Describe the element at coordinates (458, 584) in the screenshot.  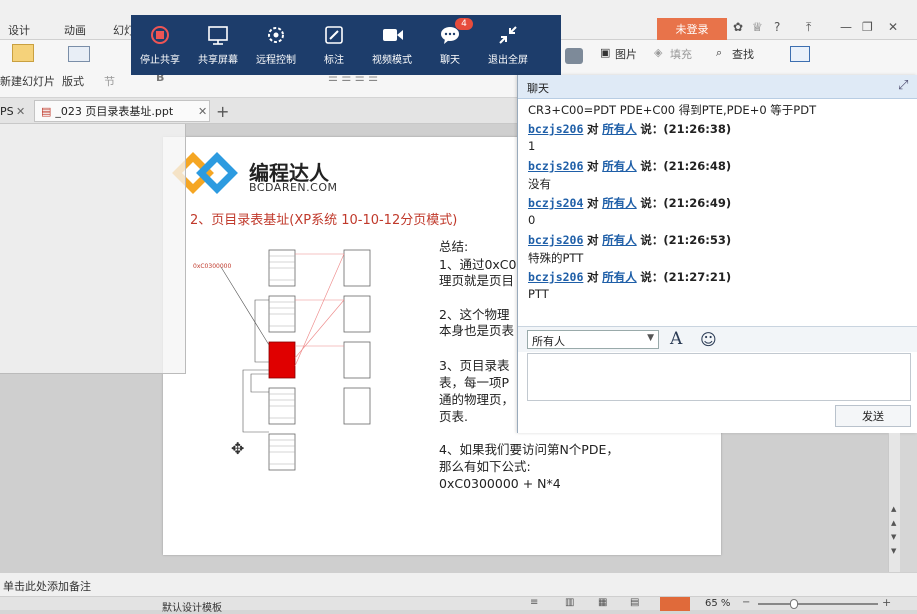
I see `notes-pane: 单击此处添加备注` at that location.